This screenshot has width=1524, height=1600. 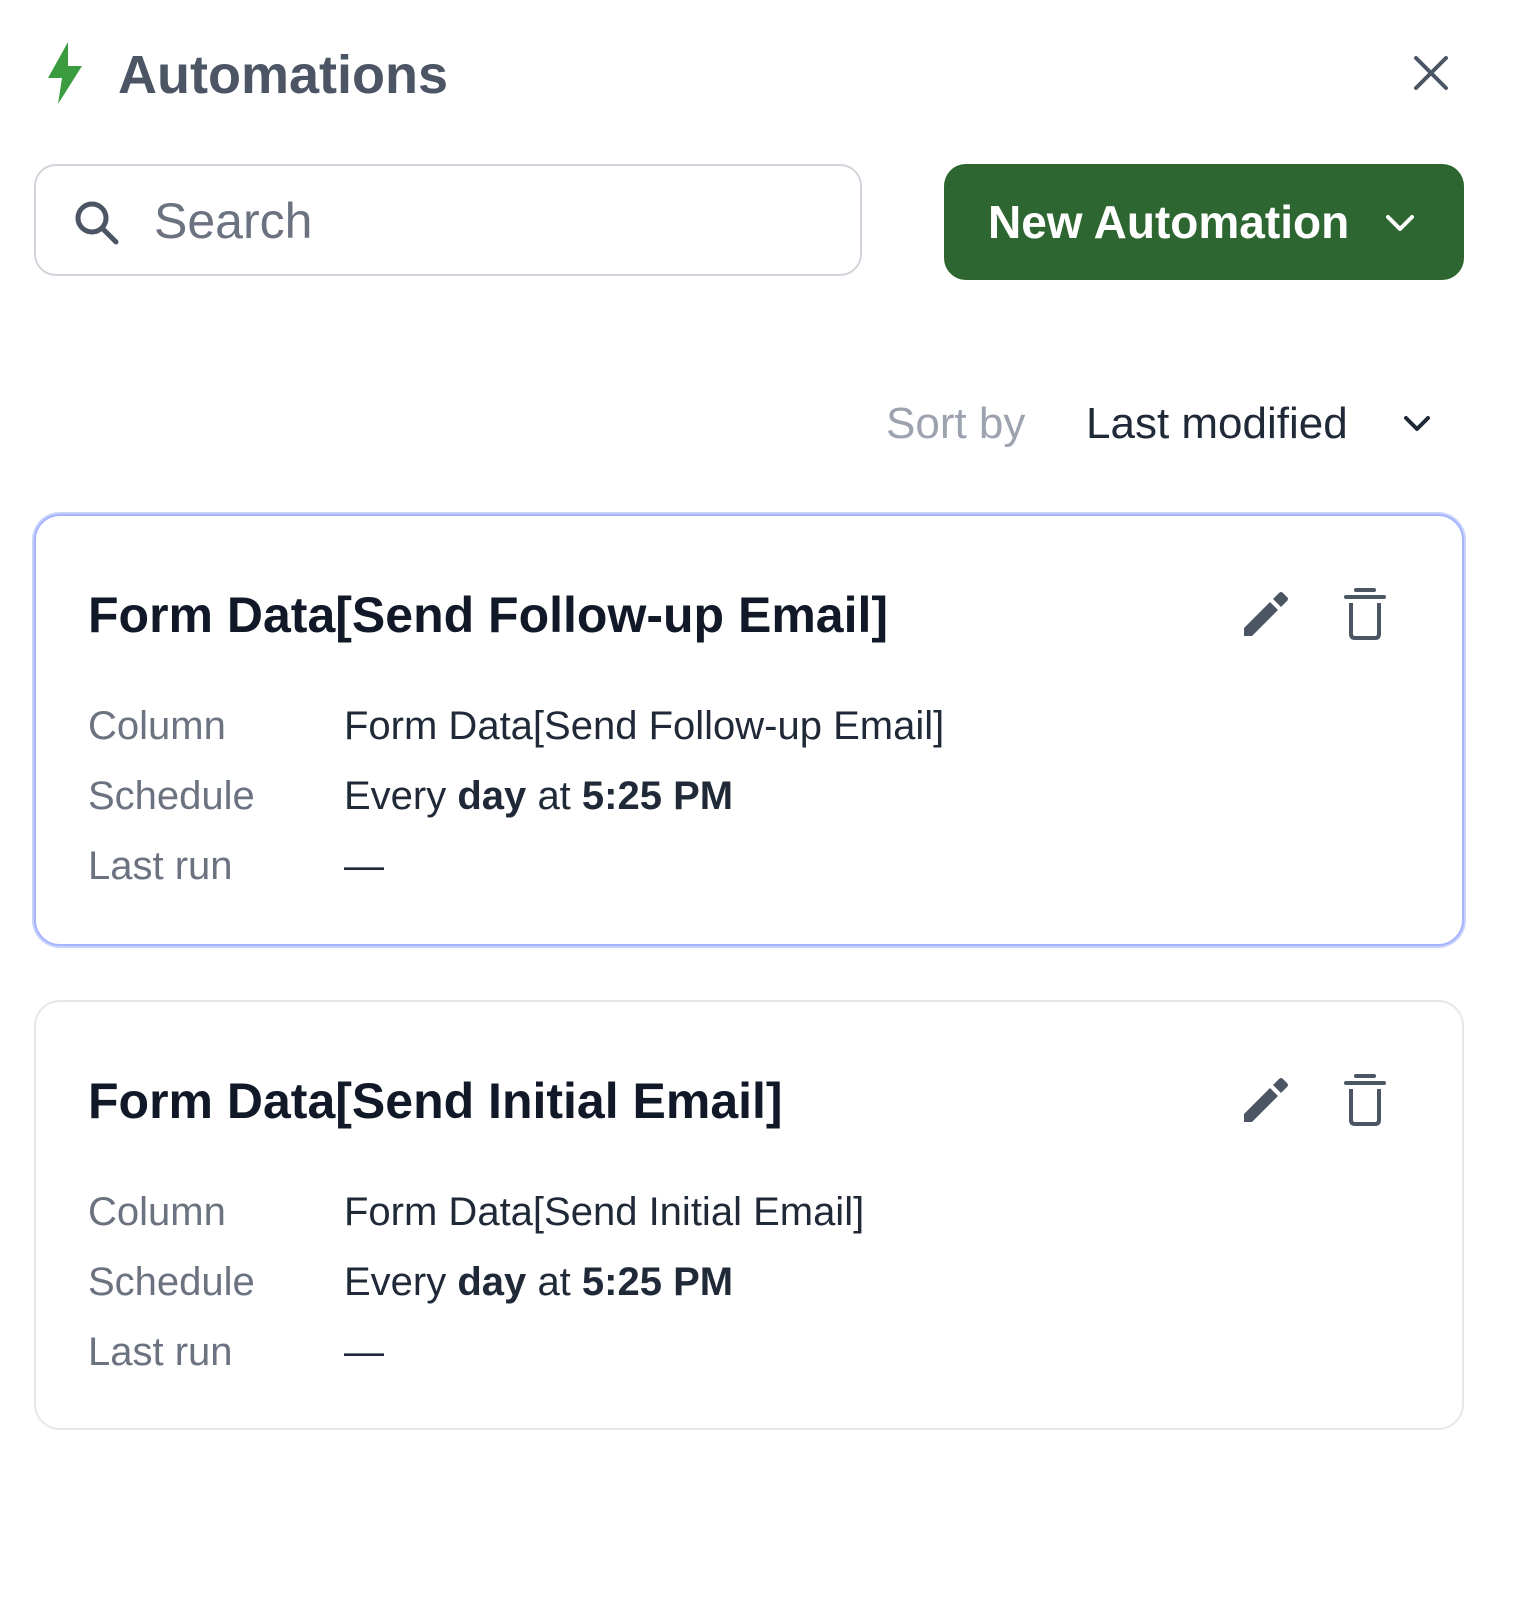 I want to click on lightning-bolt-icon, so click(x=65, y=73).